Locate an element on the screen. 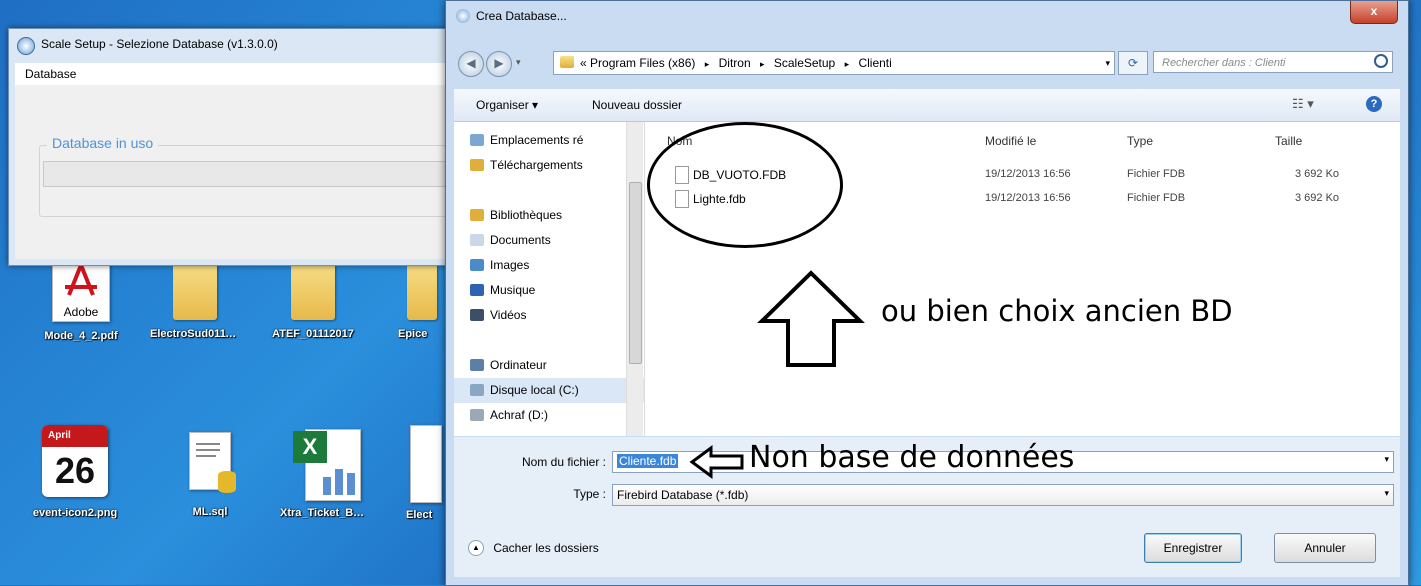 Image resolution: width=1421 pixels, height=586 pixels. nav-item-label: Bibliothèques is located at coordinates (526, 215).